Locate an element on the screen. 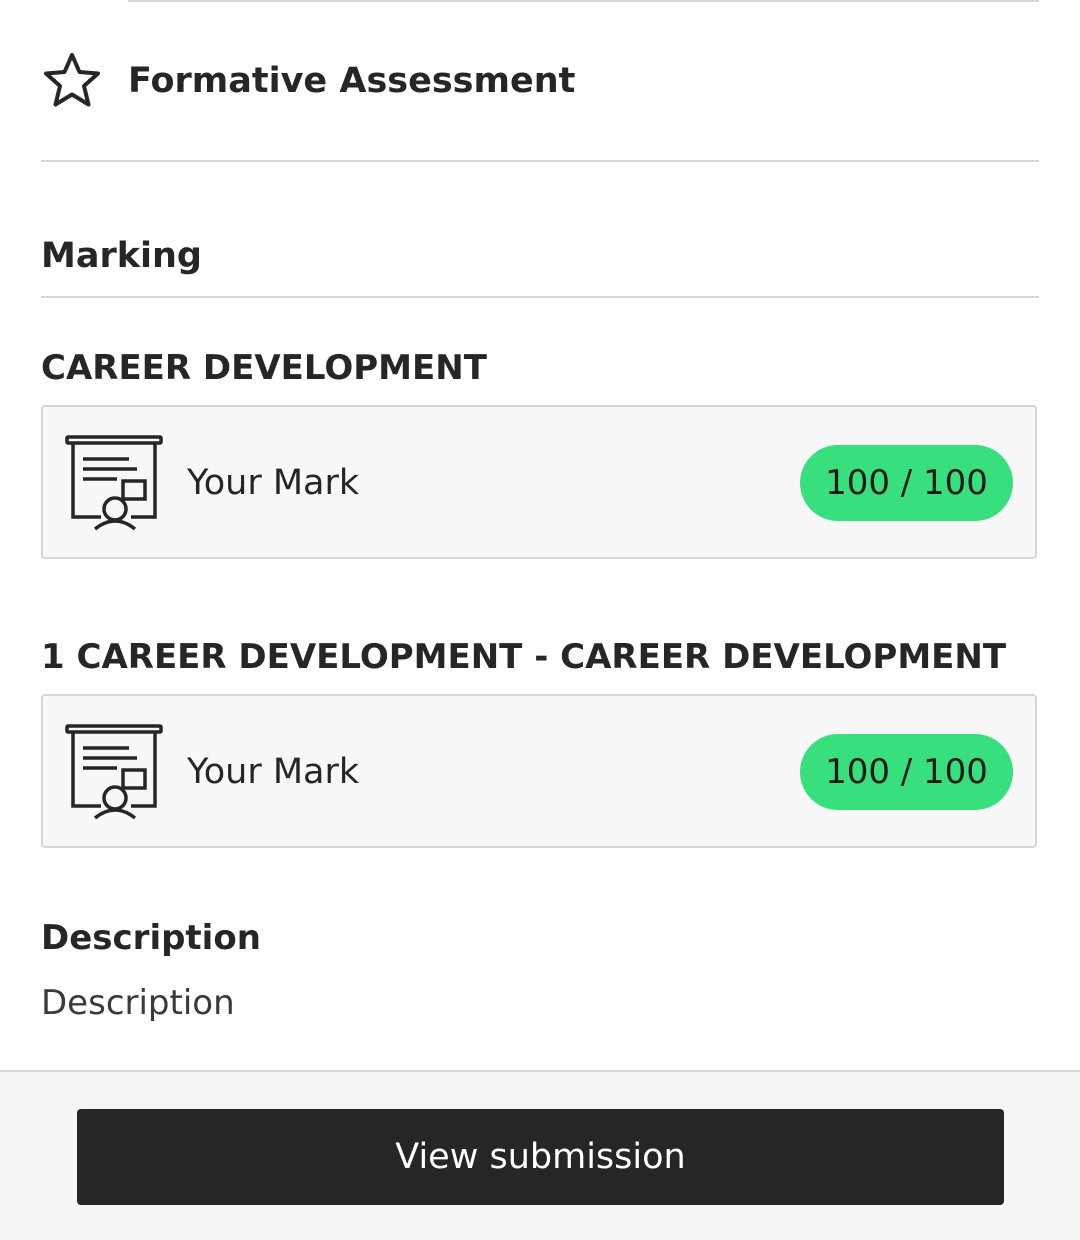 Image resolution: width=1080 pixels, height=1240 pixels. view-submission-button: View submission is located at coordinates (540, 1157).